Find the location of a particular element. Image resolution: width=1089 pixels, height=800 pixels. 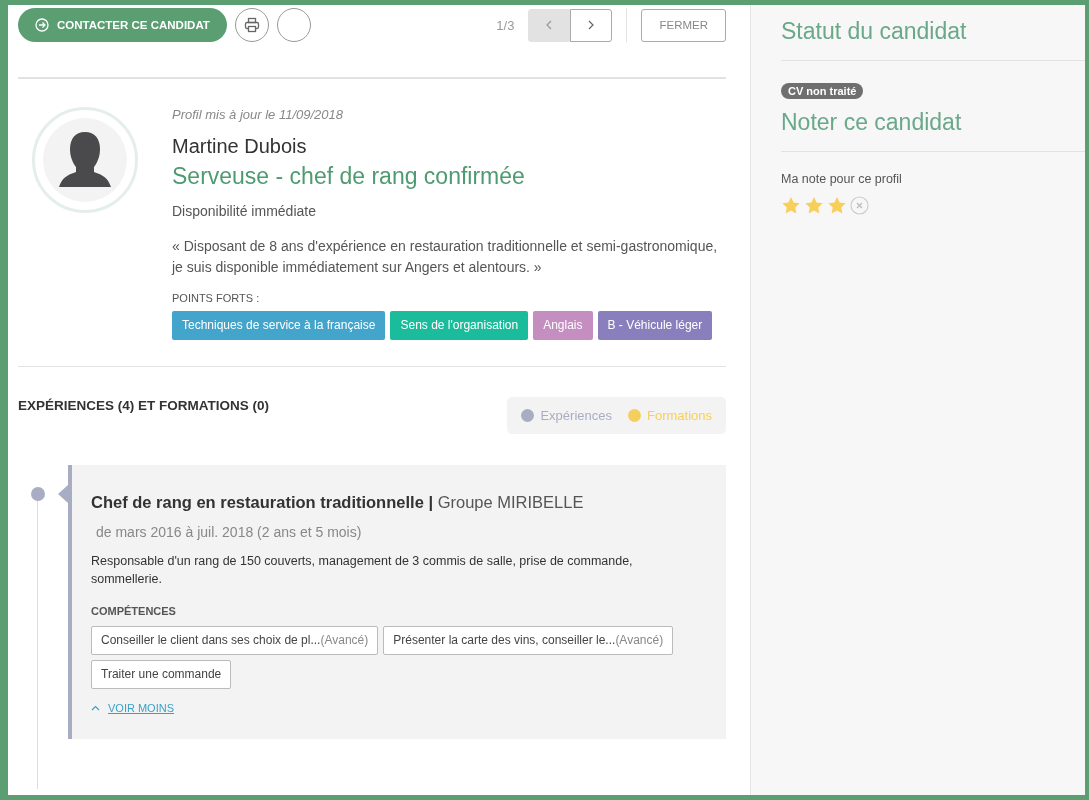

strengths-label: POINTS FORTS : is located at coordinates (216, 298).